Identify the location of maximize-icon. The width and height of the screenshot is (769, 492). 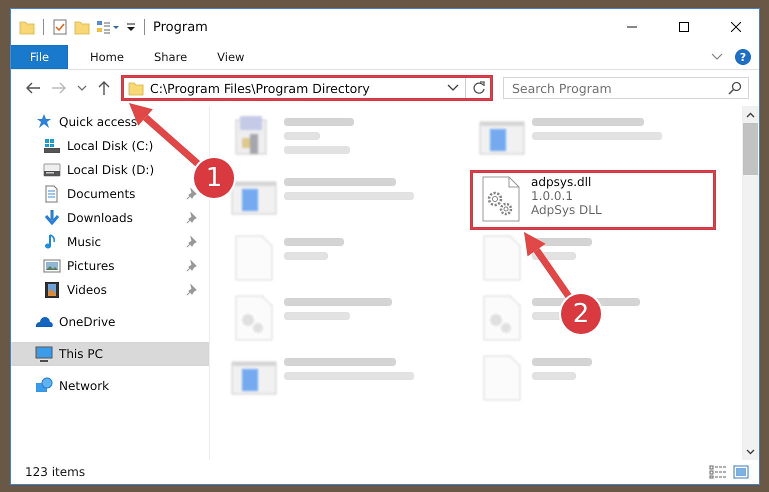
(684, 27).